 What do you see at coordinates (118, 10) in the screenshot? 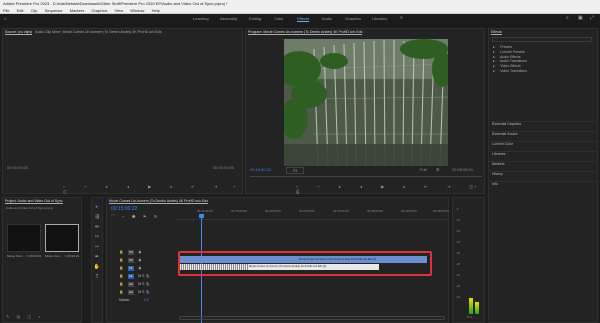
I see `menu-view: View` at bounding box center [118, 10].